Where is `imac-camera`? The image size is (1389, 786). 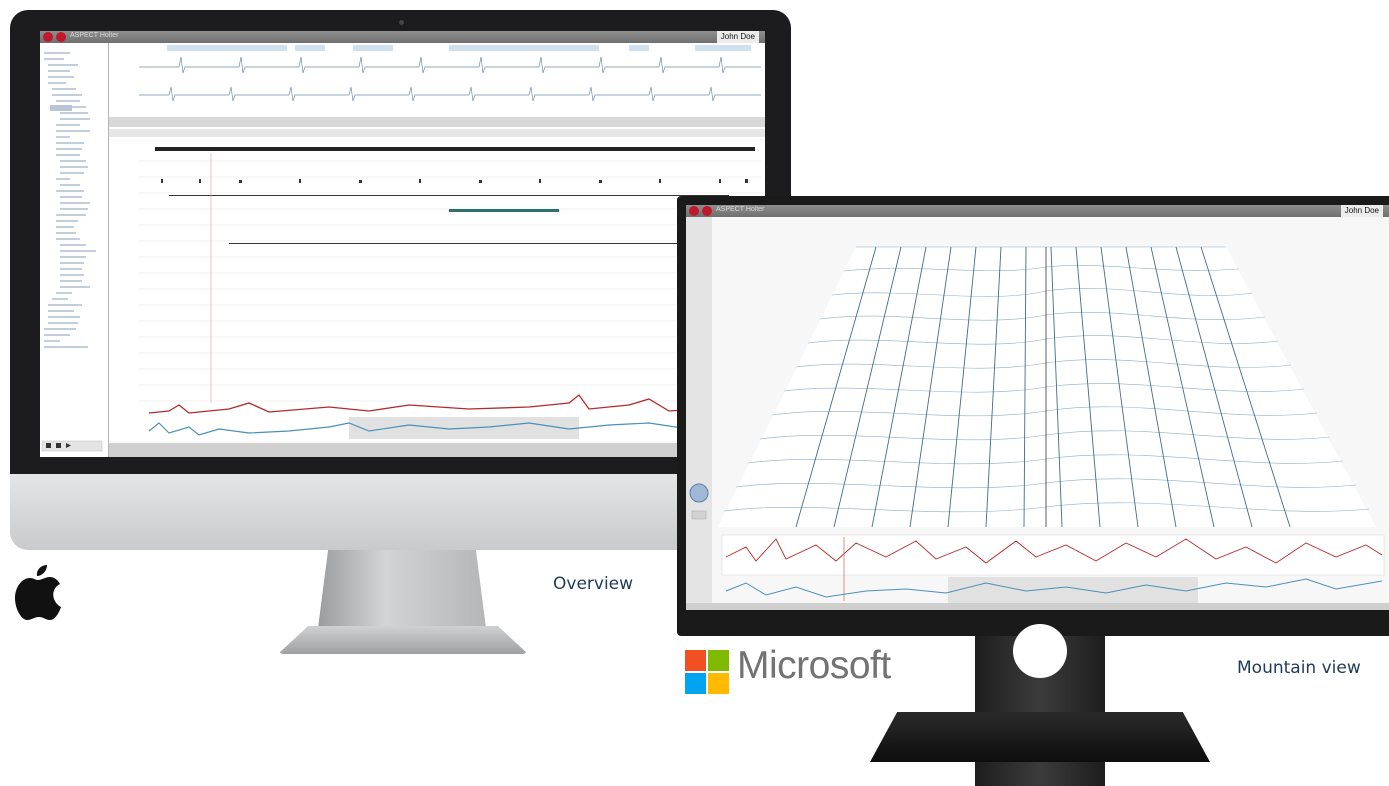 imac-camera is located at coordinates (401, 22).